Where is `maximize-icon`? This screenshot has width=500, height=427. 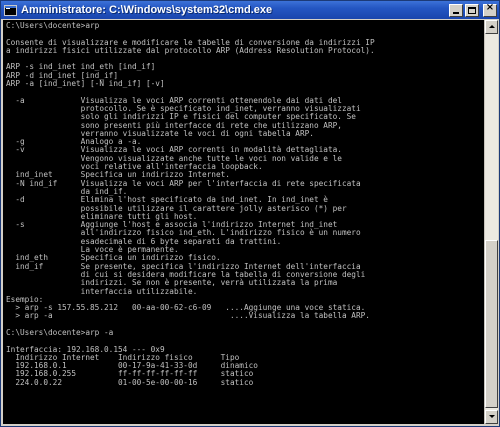 maximize-icon is located at coordinates (472, 10).